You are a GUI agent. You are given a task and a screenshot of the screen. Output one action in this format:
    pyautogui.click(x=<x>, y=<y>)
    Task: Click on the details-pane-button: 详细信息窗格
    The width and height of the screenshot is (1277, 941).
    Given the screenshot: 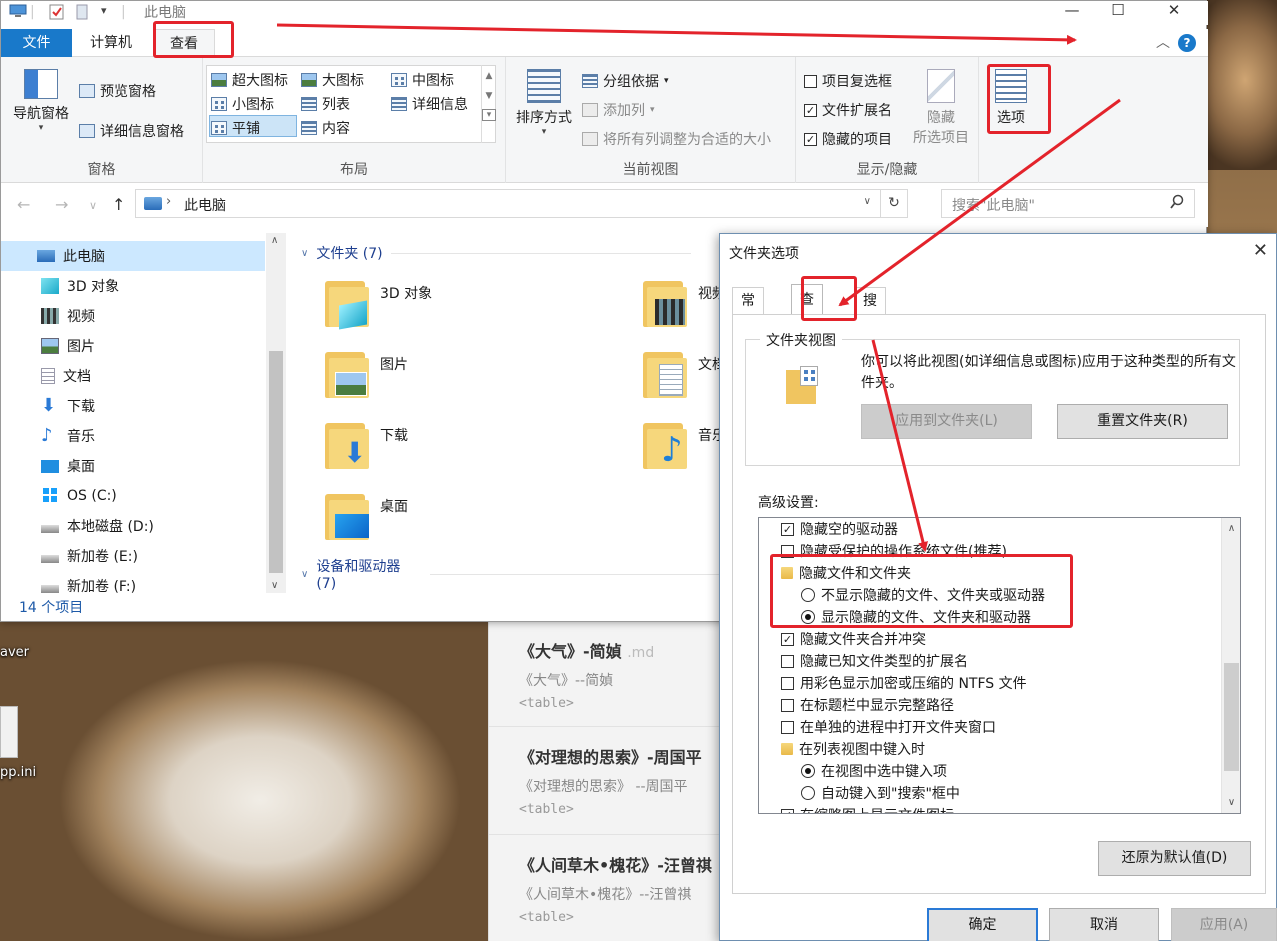 What is the action you would take?
    pyautogui.click(x=131, y=131)
    